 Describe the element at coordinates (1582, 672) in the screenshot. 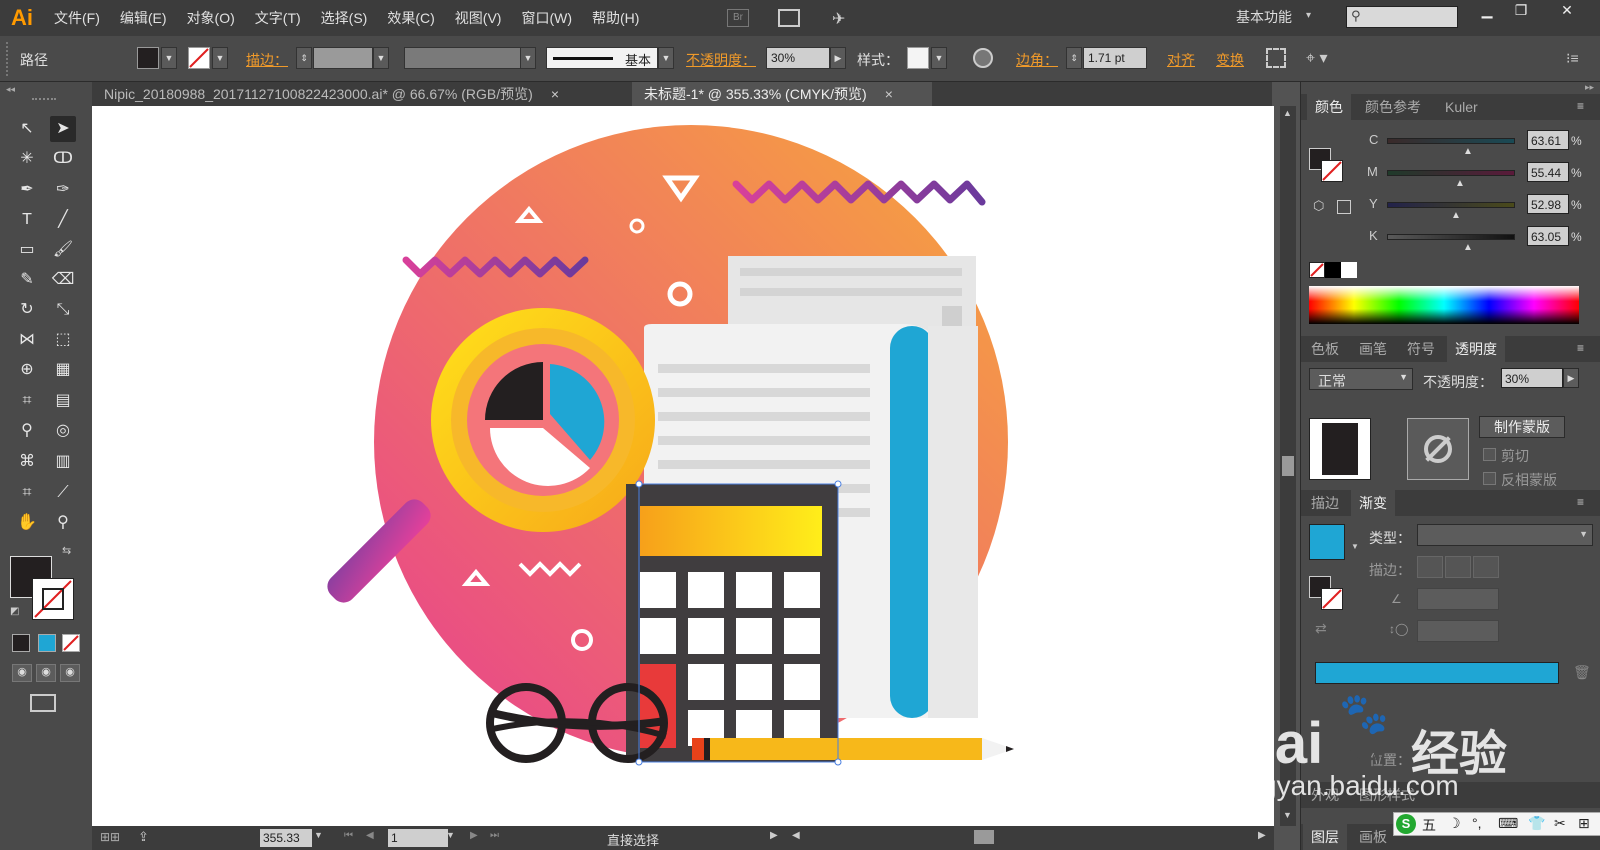

I see `delete-stop-icon: 🗑` at that location.